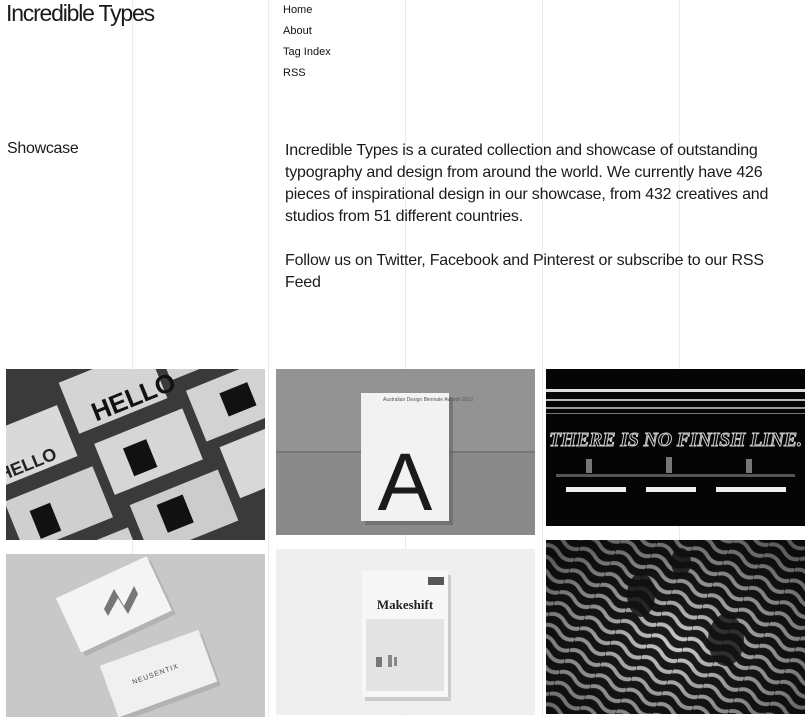 The image size is (811, 717). Describe the element at coordinates (307, 56) in the screenshot. I see `nav-item-tag-index: Tag Index` at that location.